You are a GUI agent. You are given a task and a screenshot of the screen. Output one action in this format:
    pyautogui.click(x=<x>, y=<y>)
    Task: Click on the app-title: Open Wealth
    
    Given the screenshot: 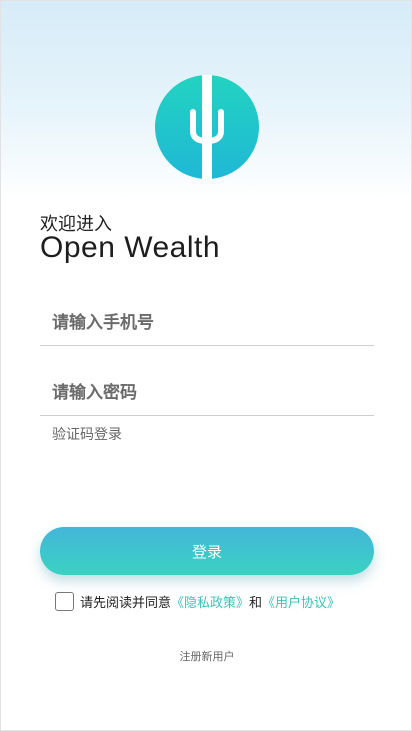 What is the action you would take?
    pyautogui.click(x=130, y=247)
    